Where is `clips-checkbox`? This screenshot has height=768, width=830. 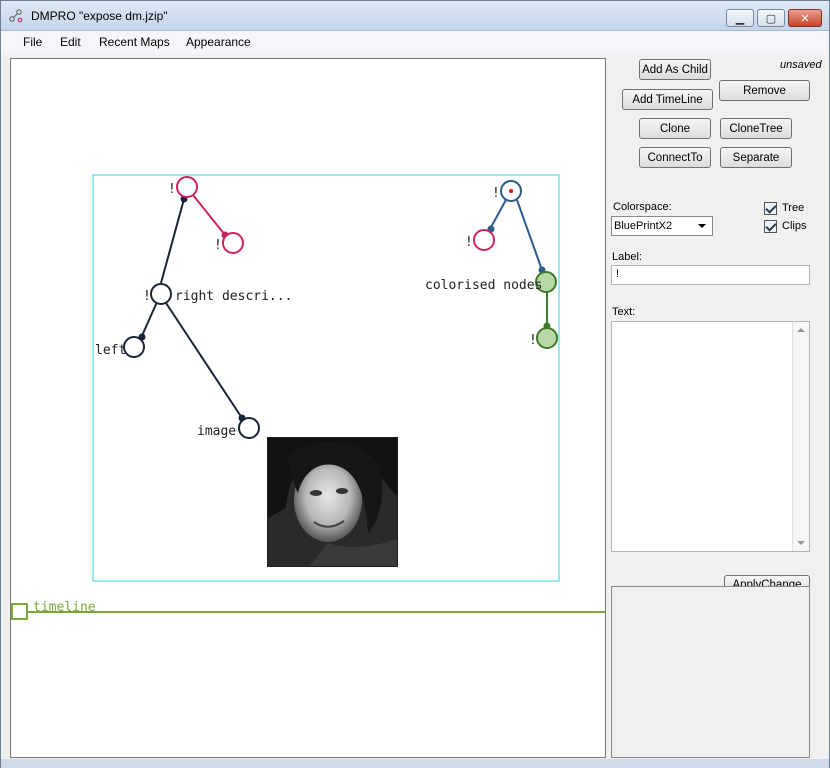
clips-checkbox is located at coordinates (770, 226).